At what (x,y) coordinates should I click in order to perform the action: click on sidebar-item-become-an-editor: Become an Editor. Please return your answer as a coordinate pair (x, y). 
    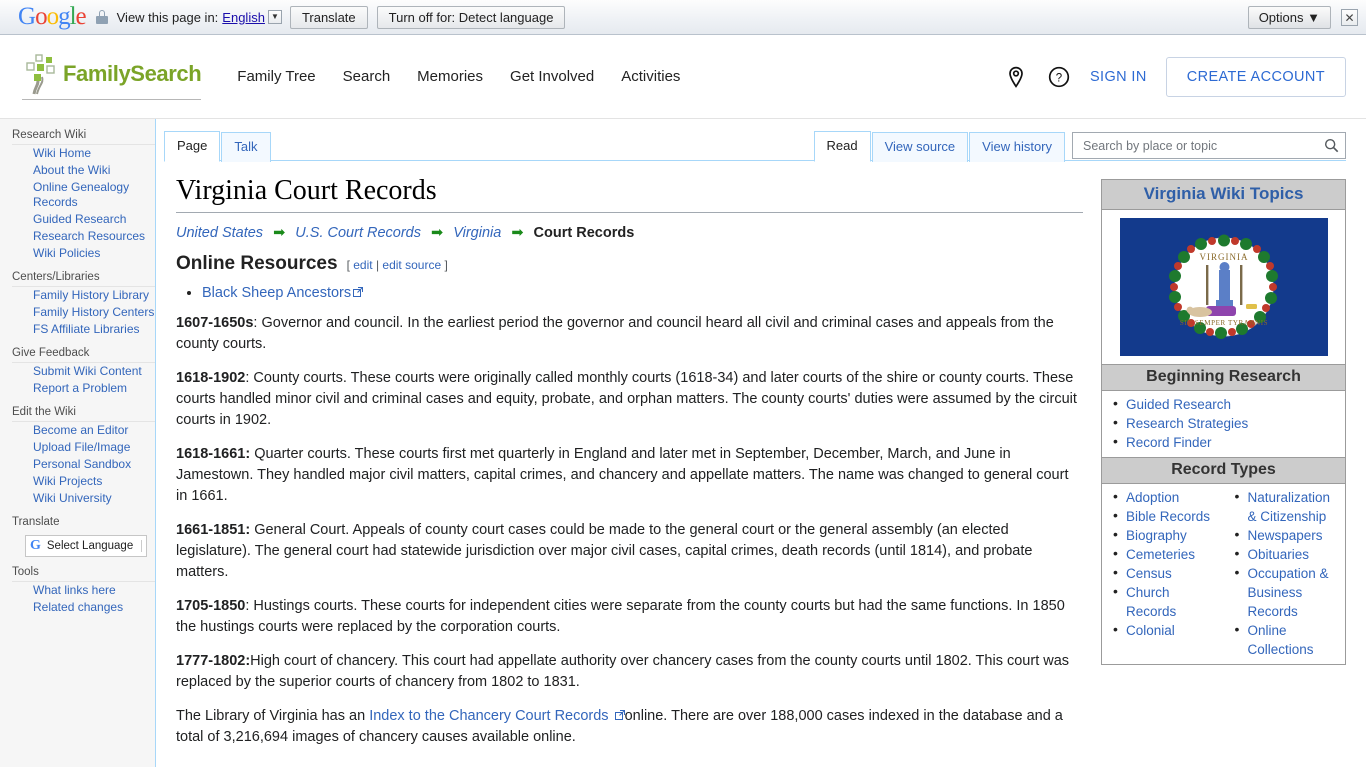
    Looking at the image, I should click on (80, 430).